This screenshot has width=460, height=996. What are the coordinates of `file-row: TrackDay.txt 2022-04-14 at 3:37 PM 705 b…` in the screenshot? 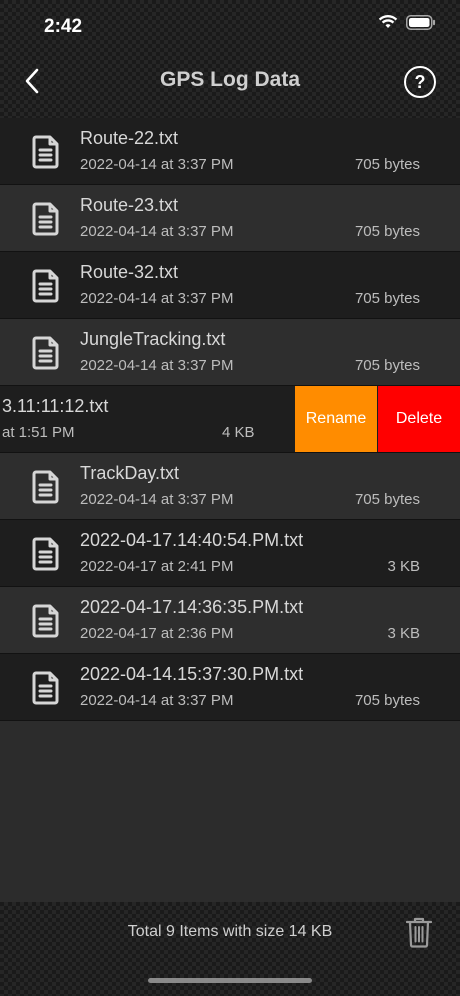 It's located at (230, 486).